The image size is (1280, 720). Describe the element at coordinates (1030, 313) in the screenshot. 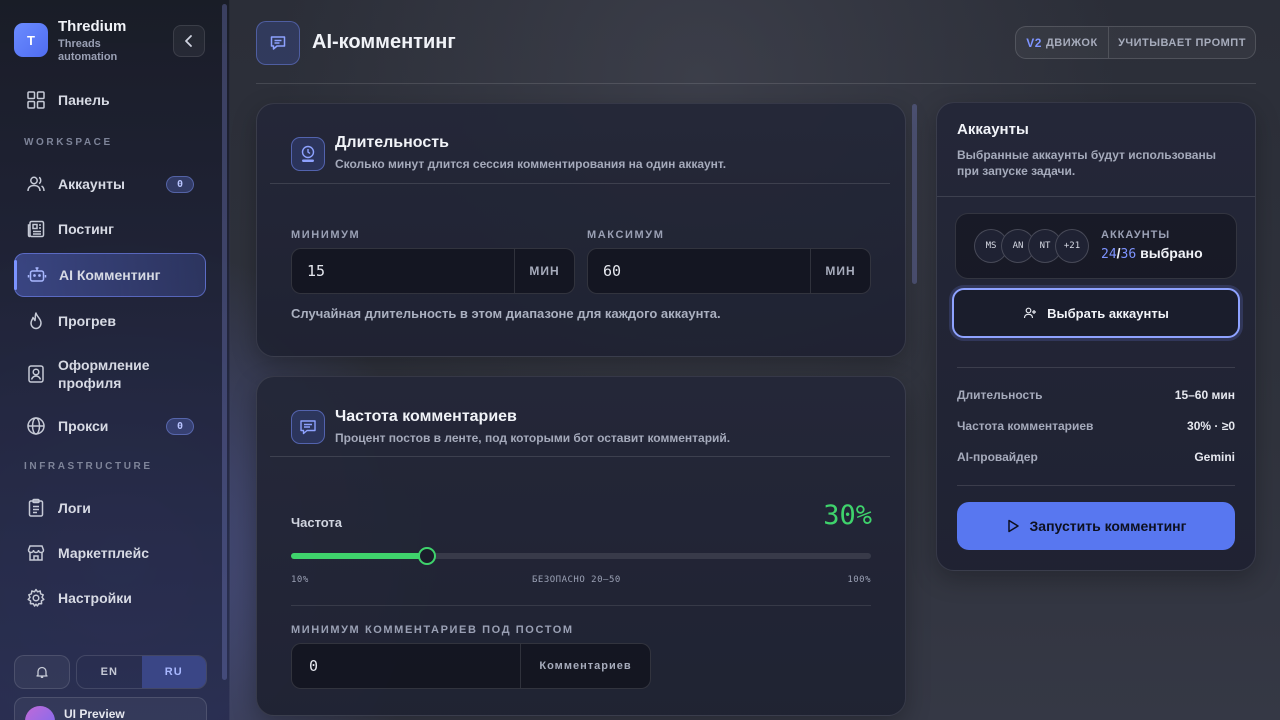

I see `user-plus-icon` at that location.